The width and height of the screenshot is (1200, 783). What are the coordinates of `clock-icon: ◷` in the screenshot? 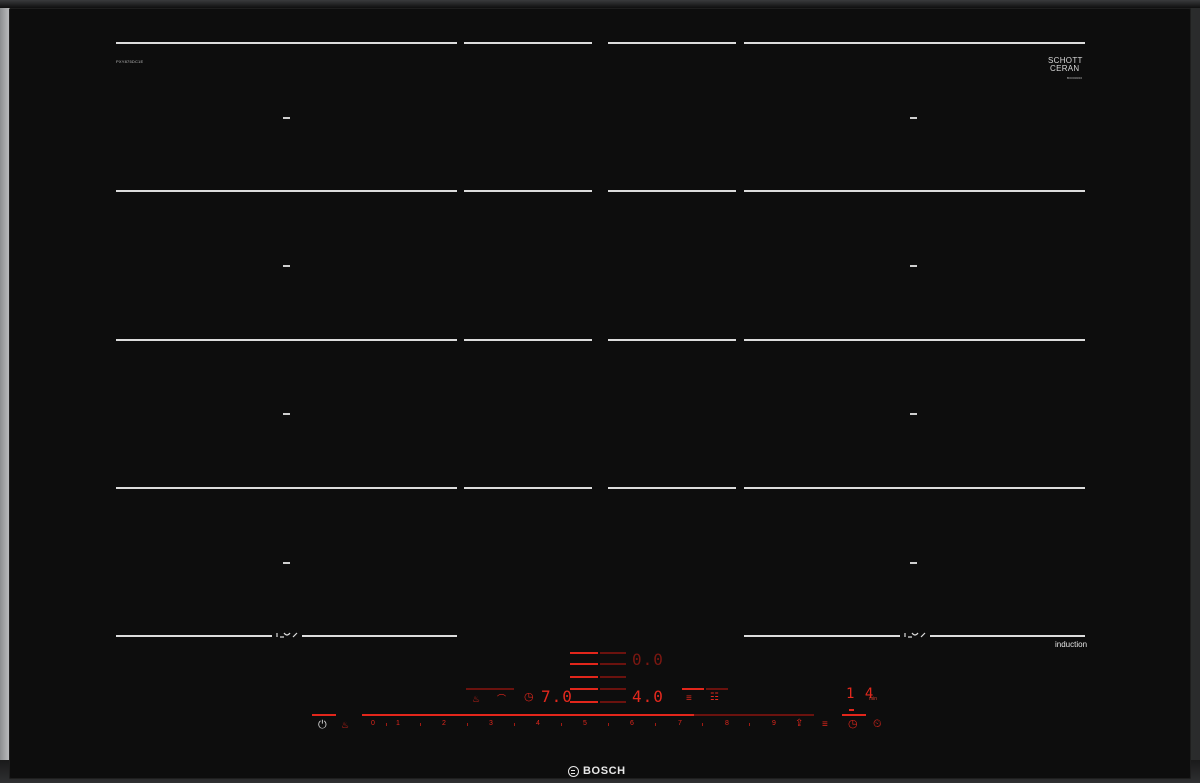 It's located at (529, 697).